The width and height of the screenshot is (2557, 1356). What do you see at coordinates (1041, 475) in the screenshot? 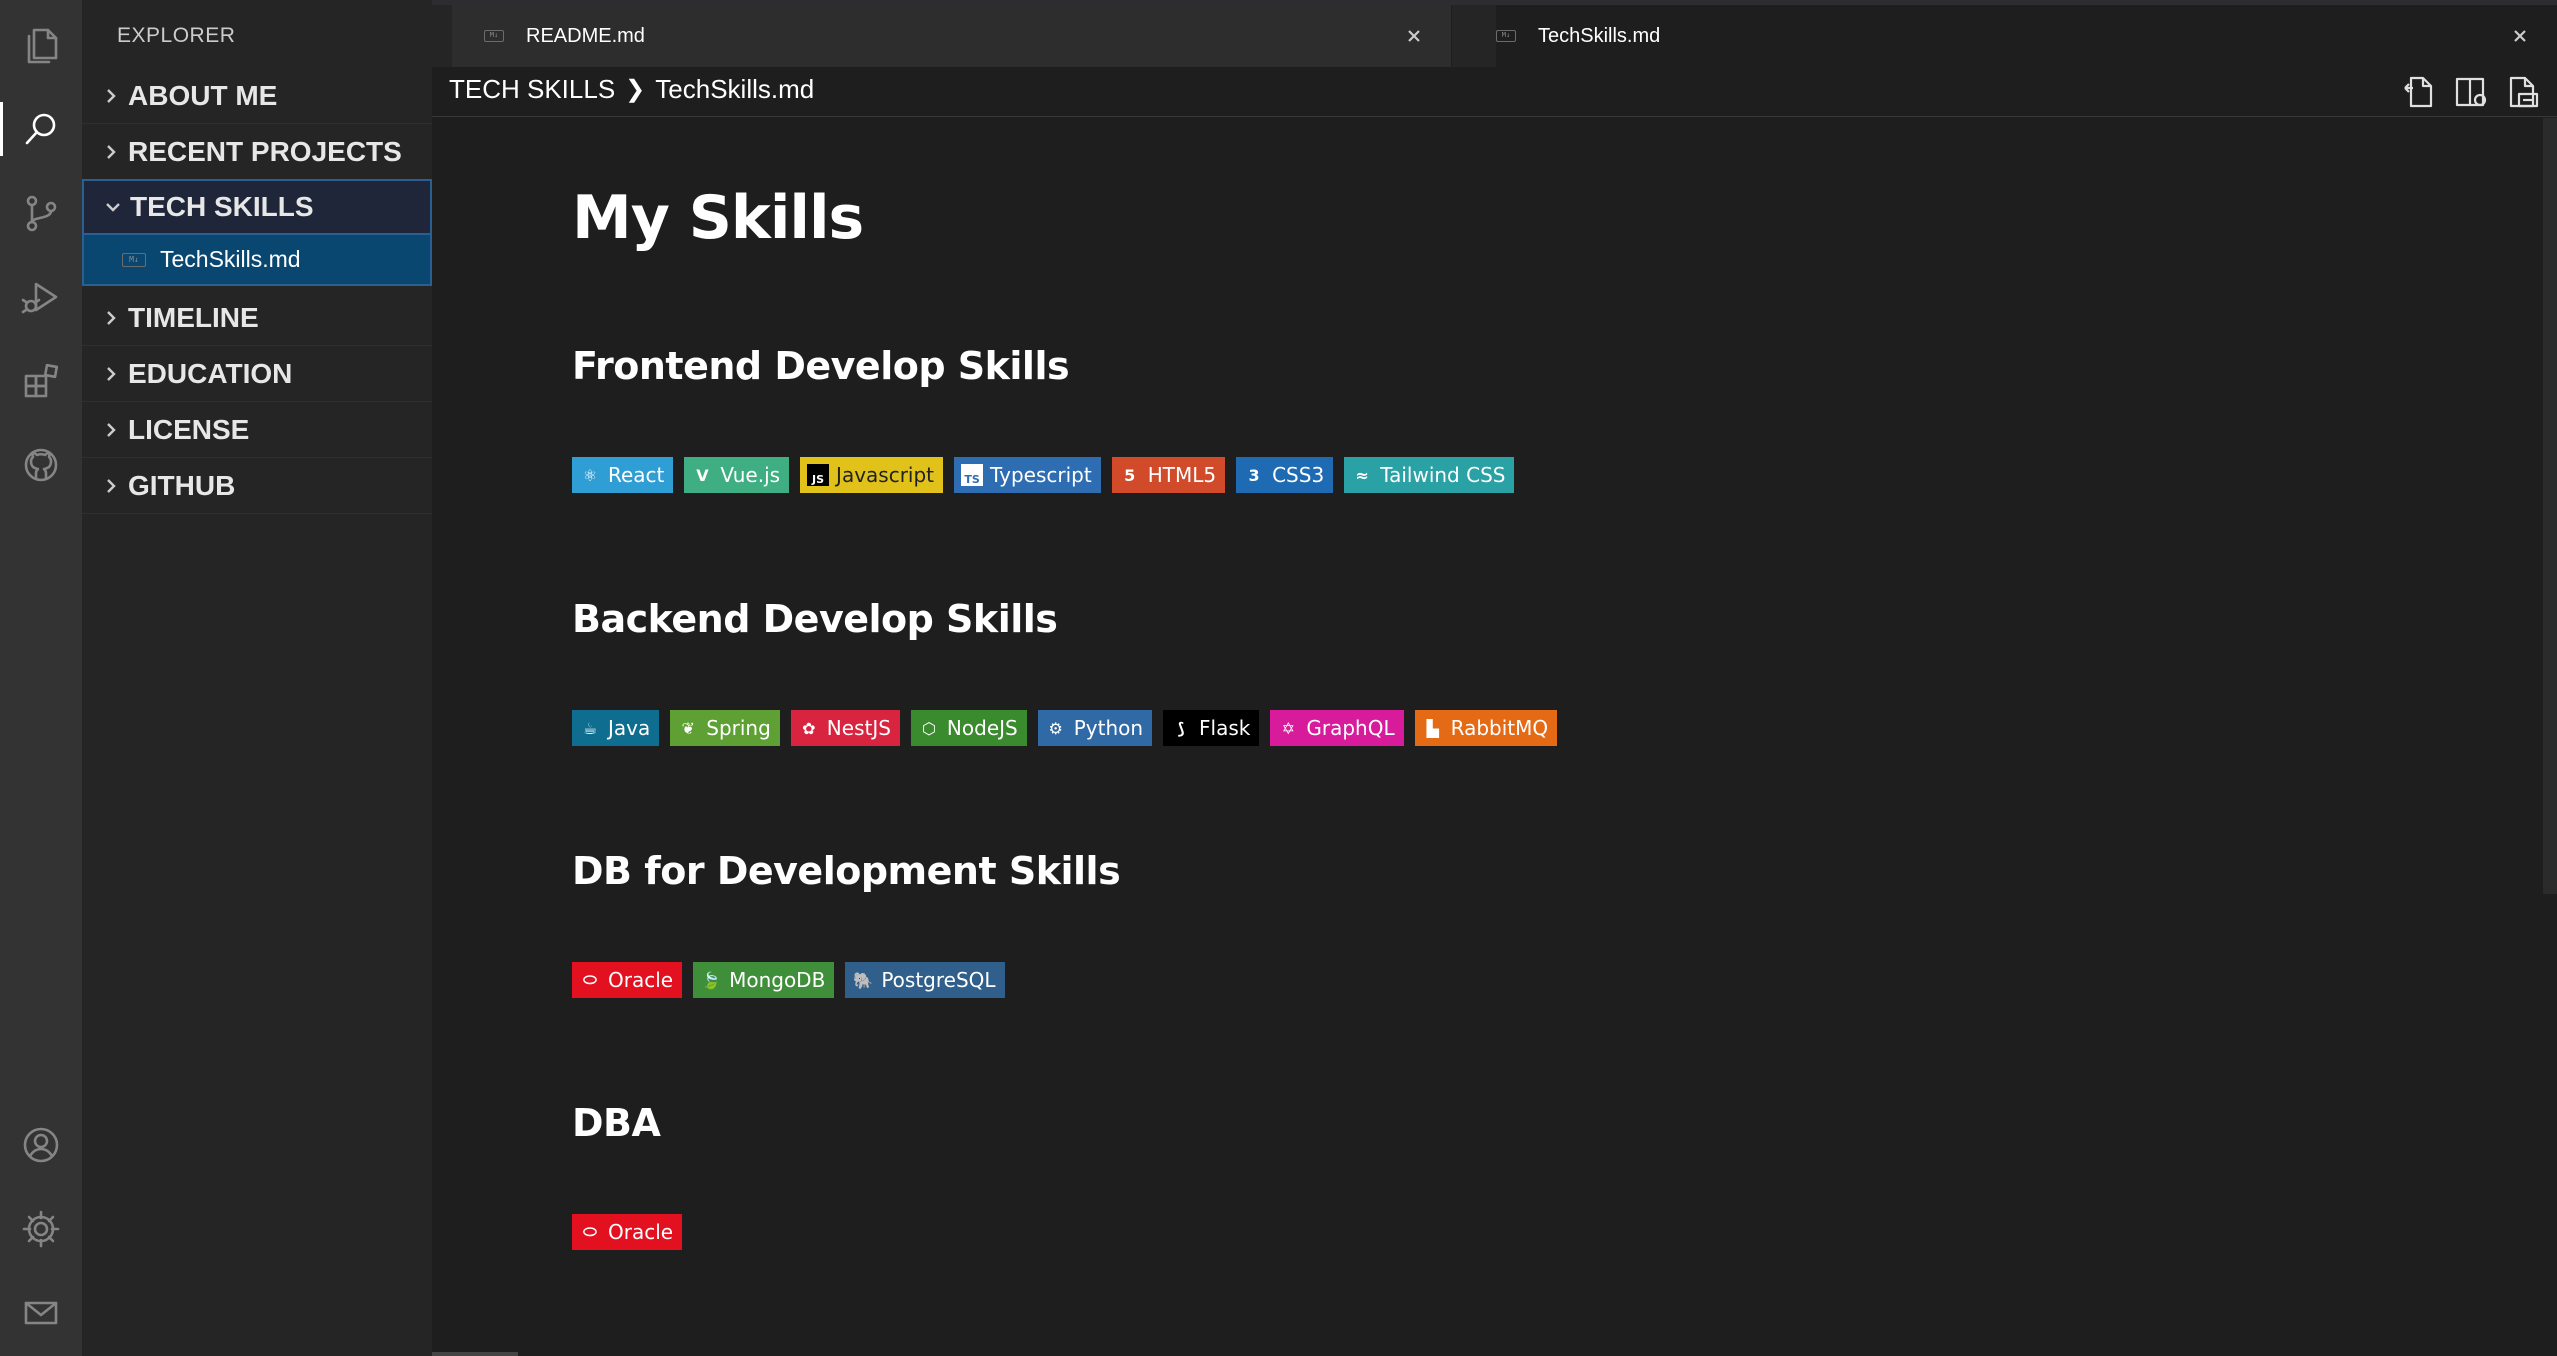
I see `badge-label: Typescript` at bounding box center [1041, 475].